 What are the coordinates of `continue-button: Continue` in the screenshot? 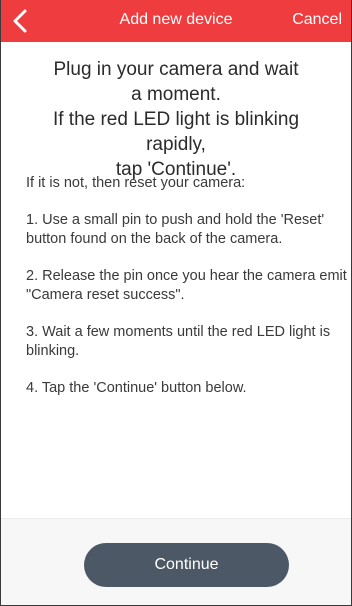 It's located at (186, 565).